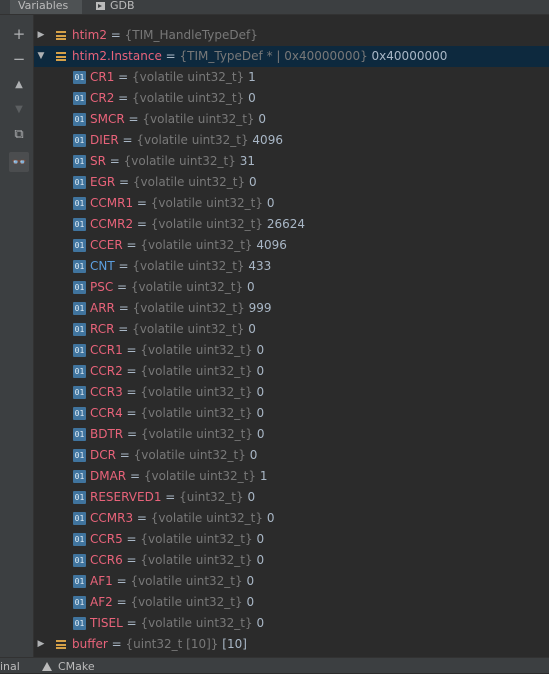 This screenshot has width=549, height=674. I want to click on variable-name: CCER, so click(106, 245).